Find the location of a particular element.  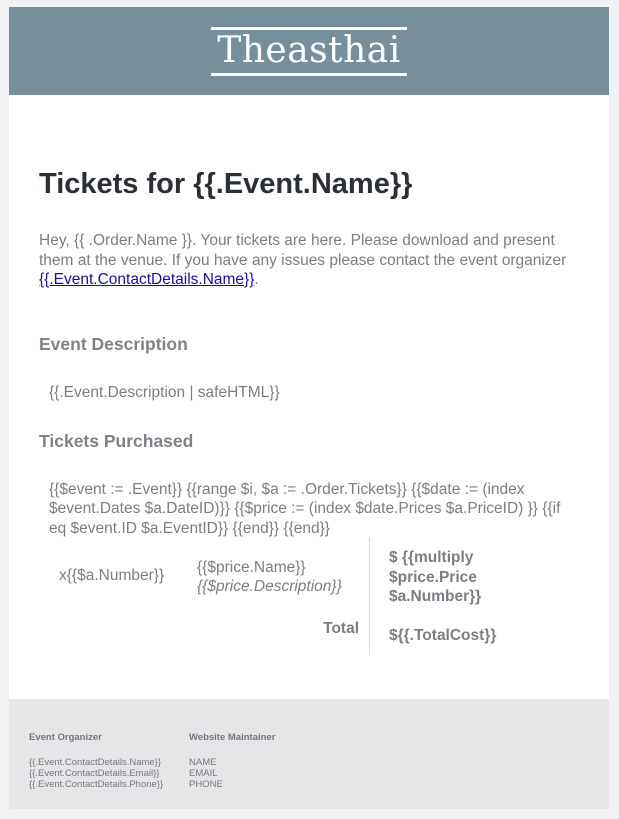

organizer-contact-link: {{.Event.ContactDetails.Name}} is located at coordinates (146, 279).